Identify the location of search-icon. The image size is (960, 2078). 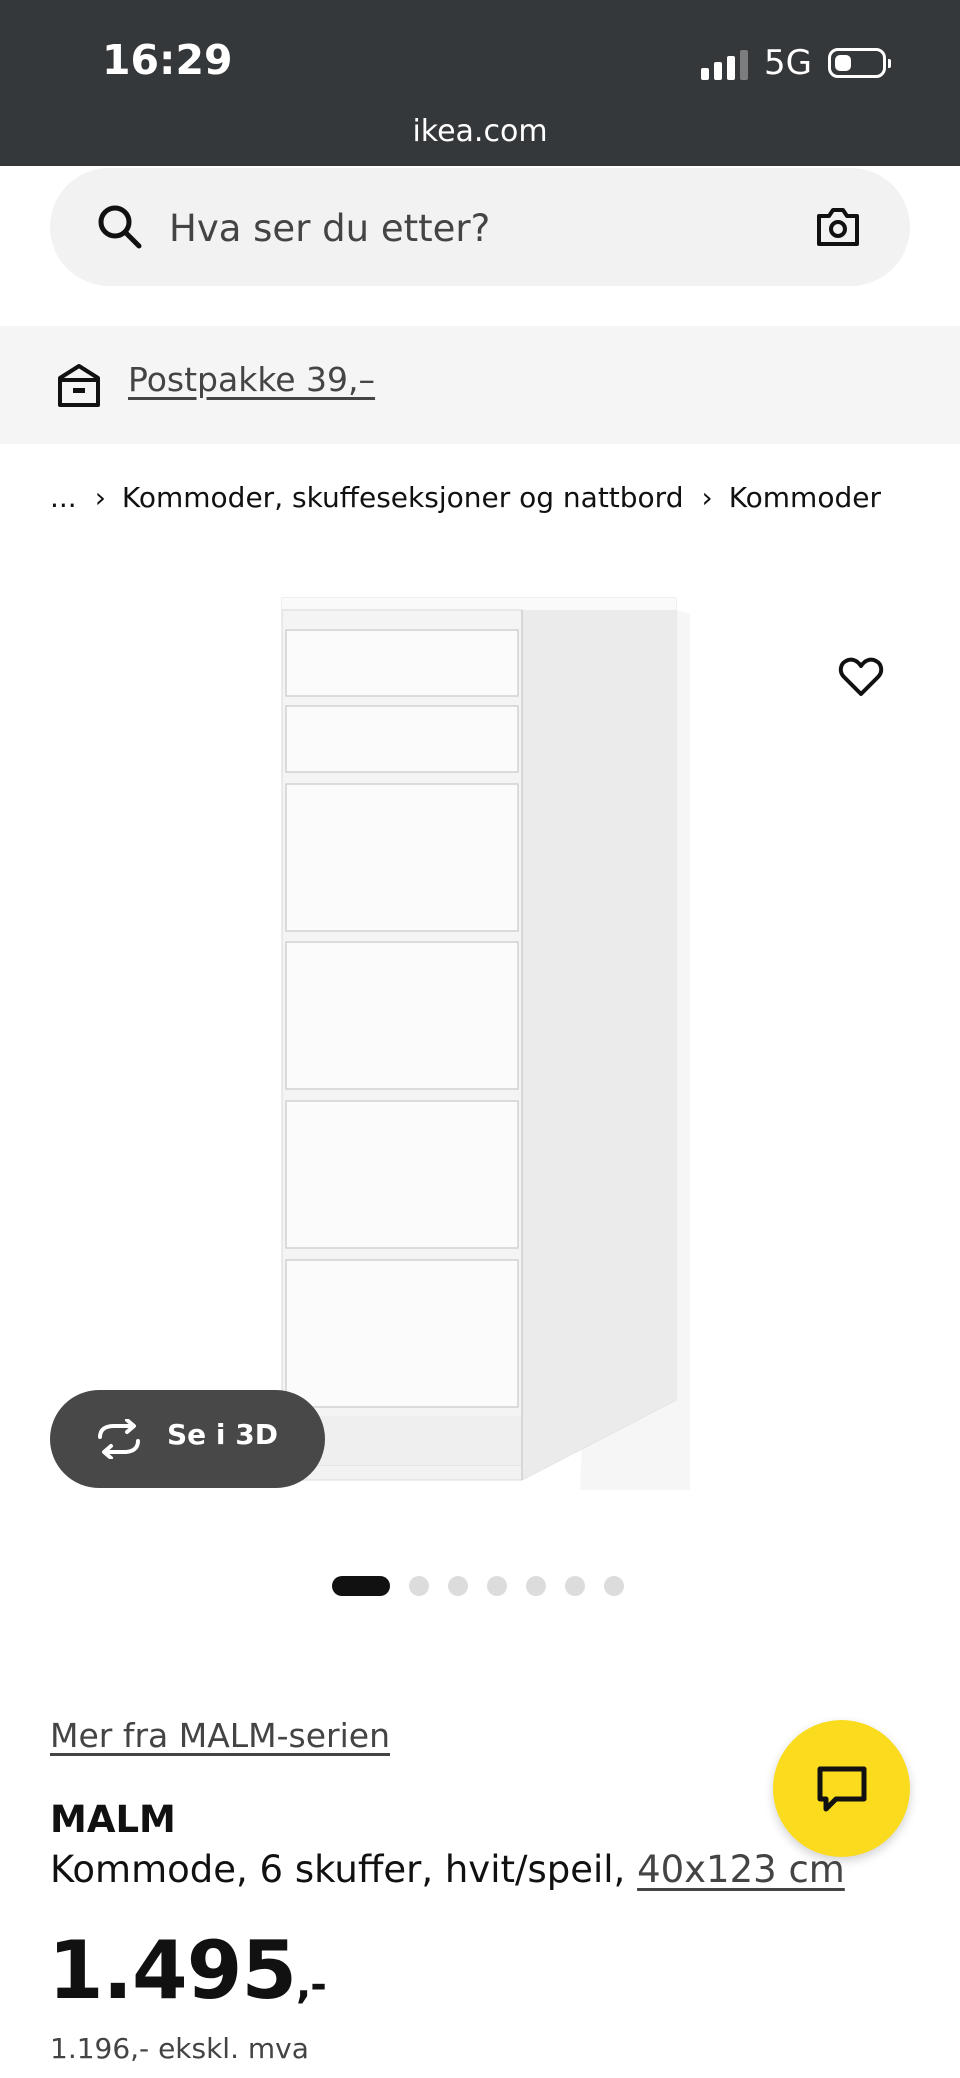
(120, 227).